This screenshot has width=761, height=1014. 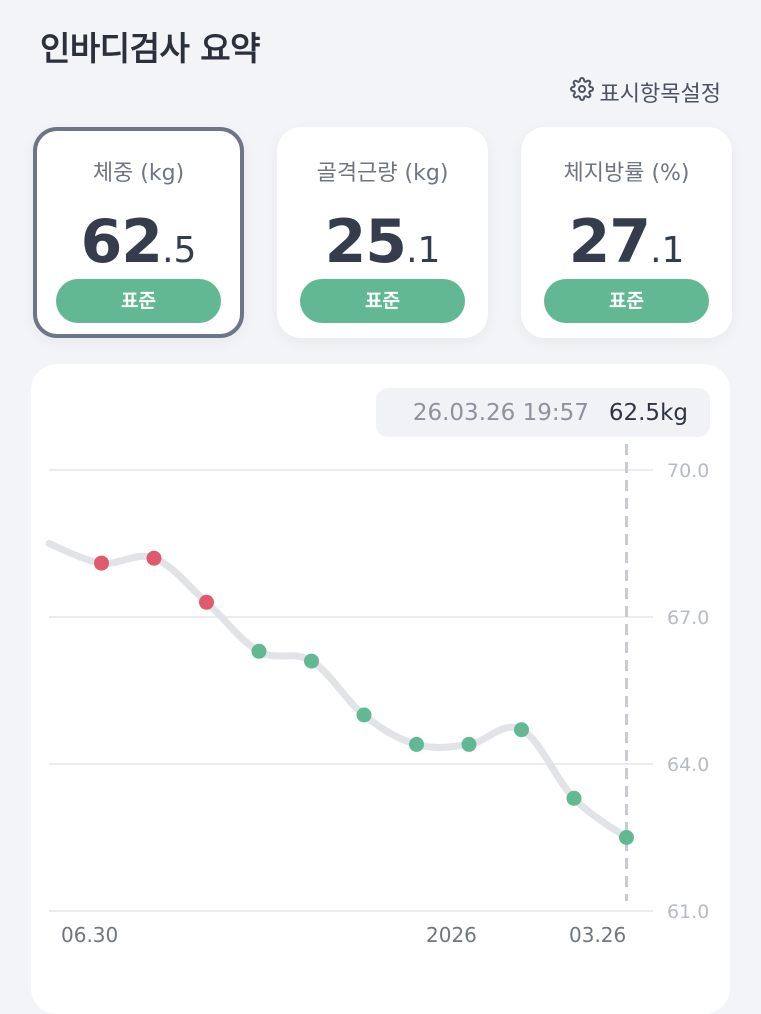 What do you see at coordinates (179, 250) in the screenshot?
I see `card-value-decimal: .5` at bounding box center [179, 250].